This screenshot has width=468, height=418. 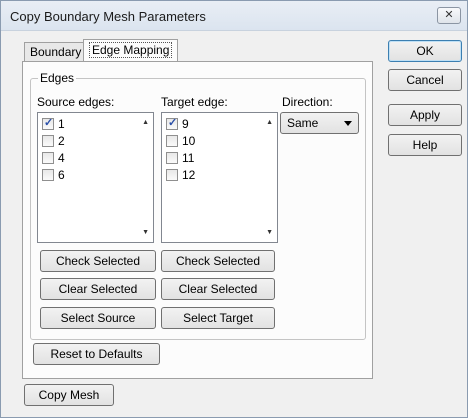 I want to click on ok-button: OK, so click(x=425, y=51).